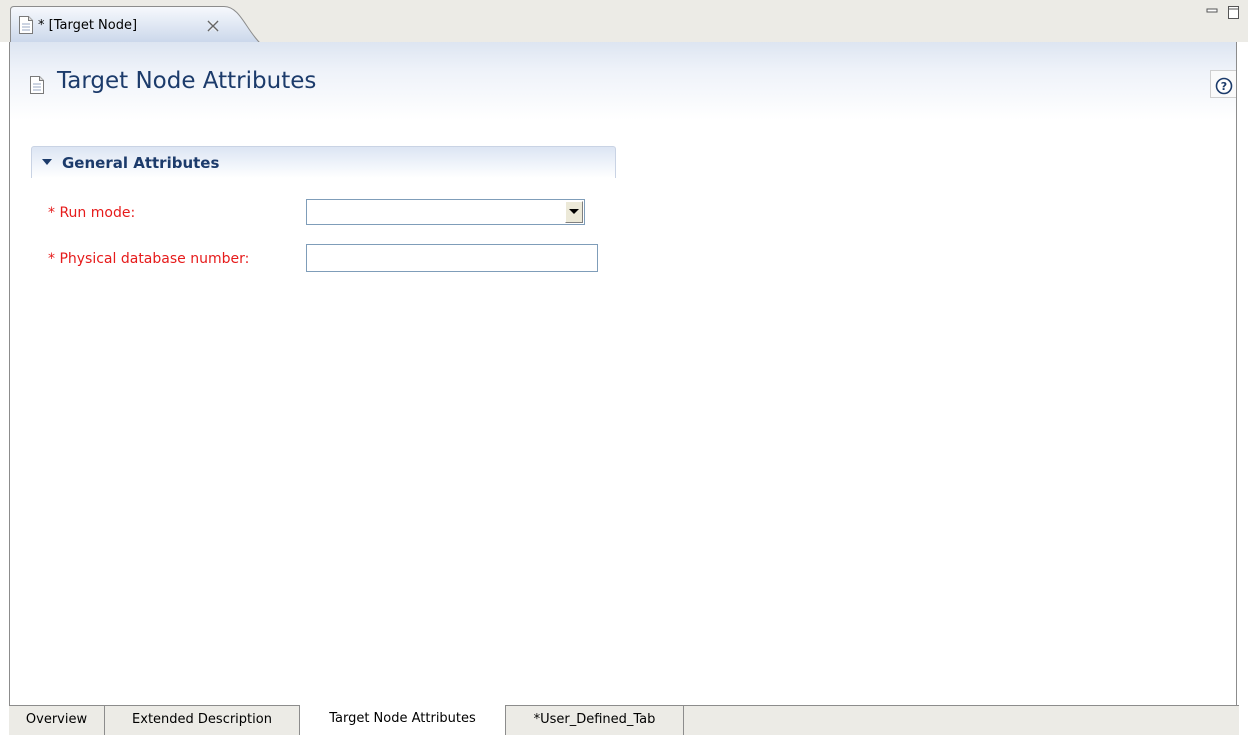 The image size is (1248, 735). Describe the element at coordinates (213, 26) in the screenshot. I see `close-icon` at that location.